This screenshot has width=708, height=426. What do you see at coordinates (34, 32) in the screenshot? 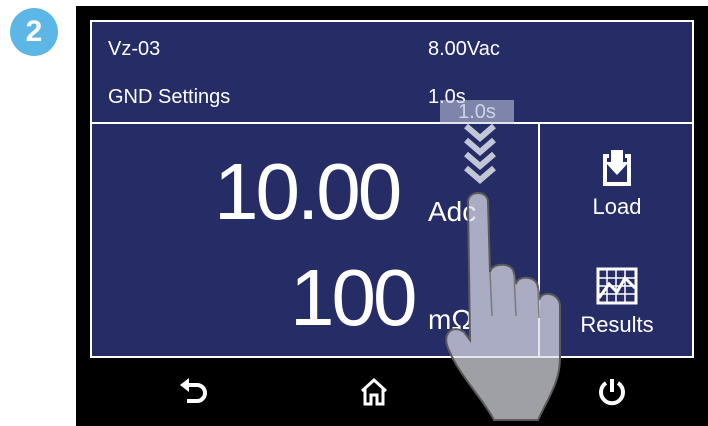
I see `step-number-badge: 2` at bounding box center [34, 32].